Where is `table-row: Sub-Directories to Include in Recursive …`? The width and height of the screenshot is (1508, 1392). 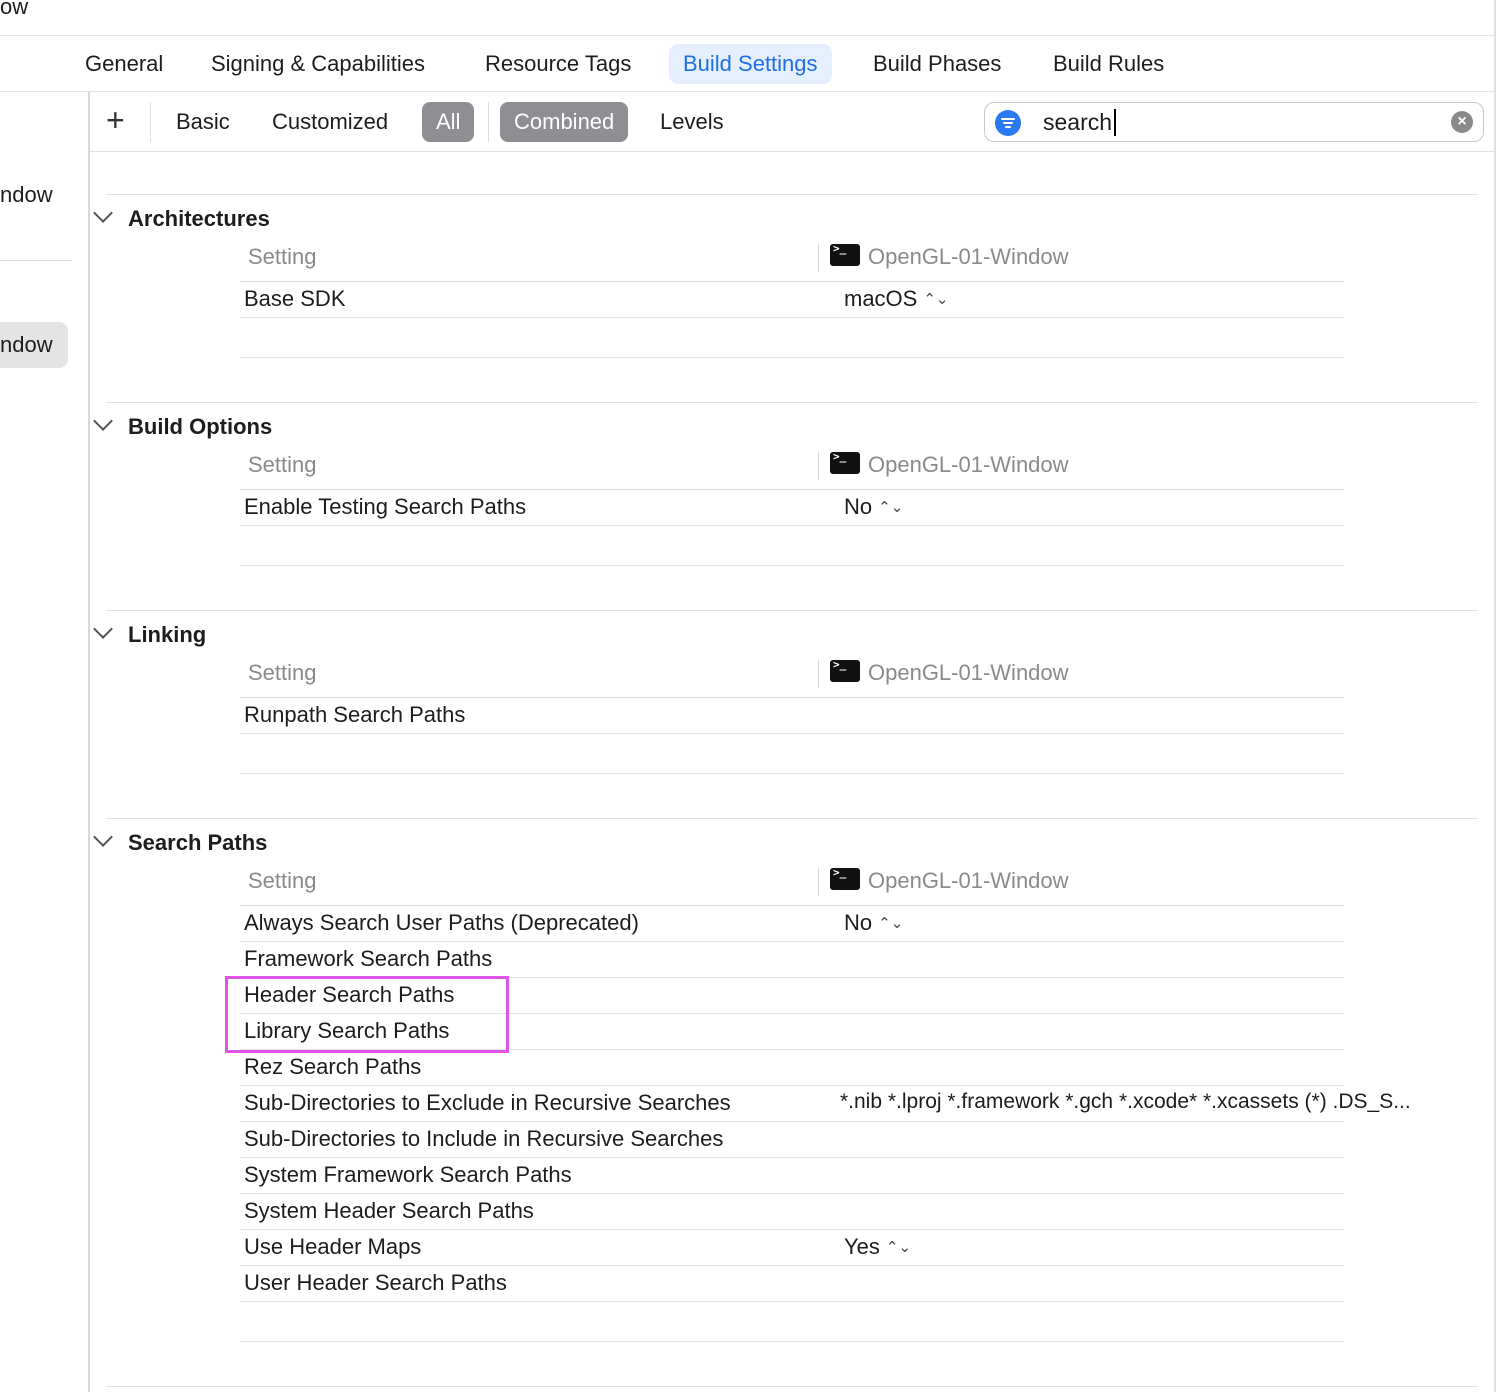 table-row: Sub-Directories to Include in Recursive … is located at coordinates (792, 1140).